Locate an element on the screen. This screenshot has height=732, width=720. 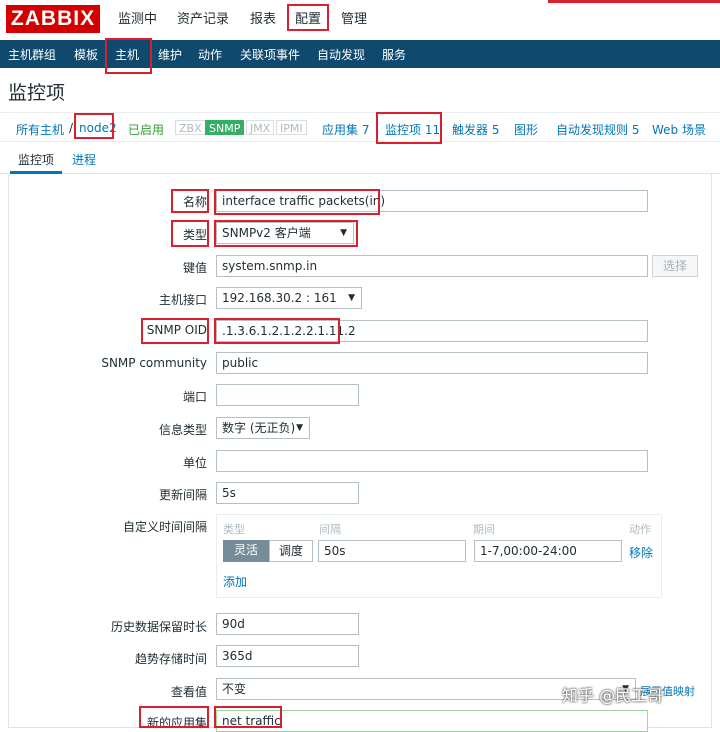
menu-inventory: 资产记录 is located at coordinates (203, 17).